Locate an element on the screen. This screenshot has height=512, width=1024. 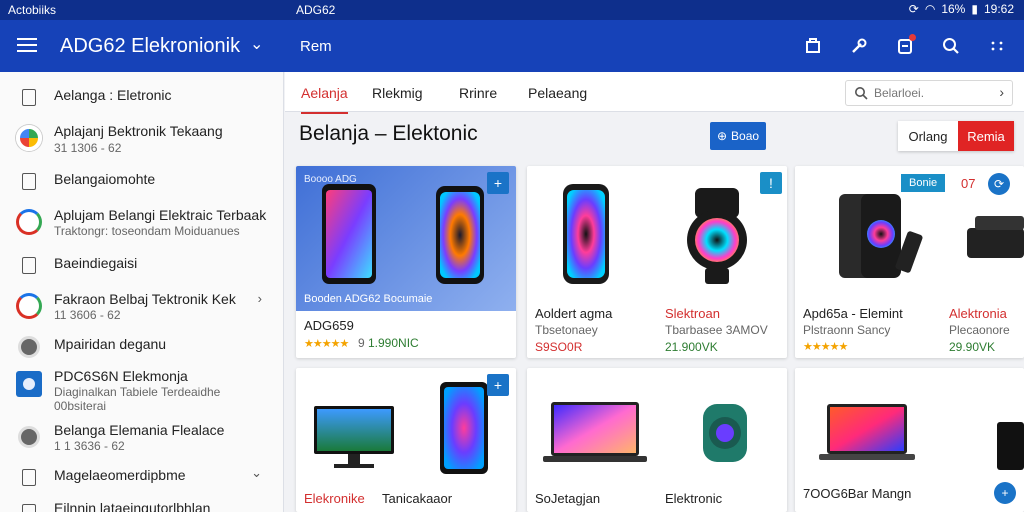
product-card: SoJetagjan Elektronic is located at coordinates (657, 440).